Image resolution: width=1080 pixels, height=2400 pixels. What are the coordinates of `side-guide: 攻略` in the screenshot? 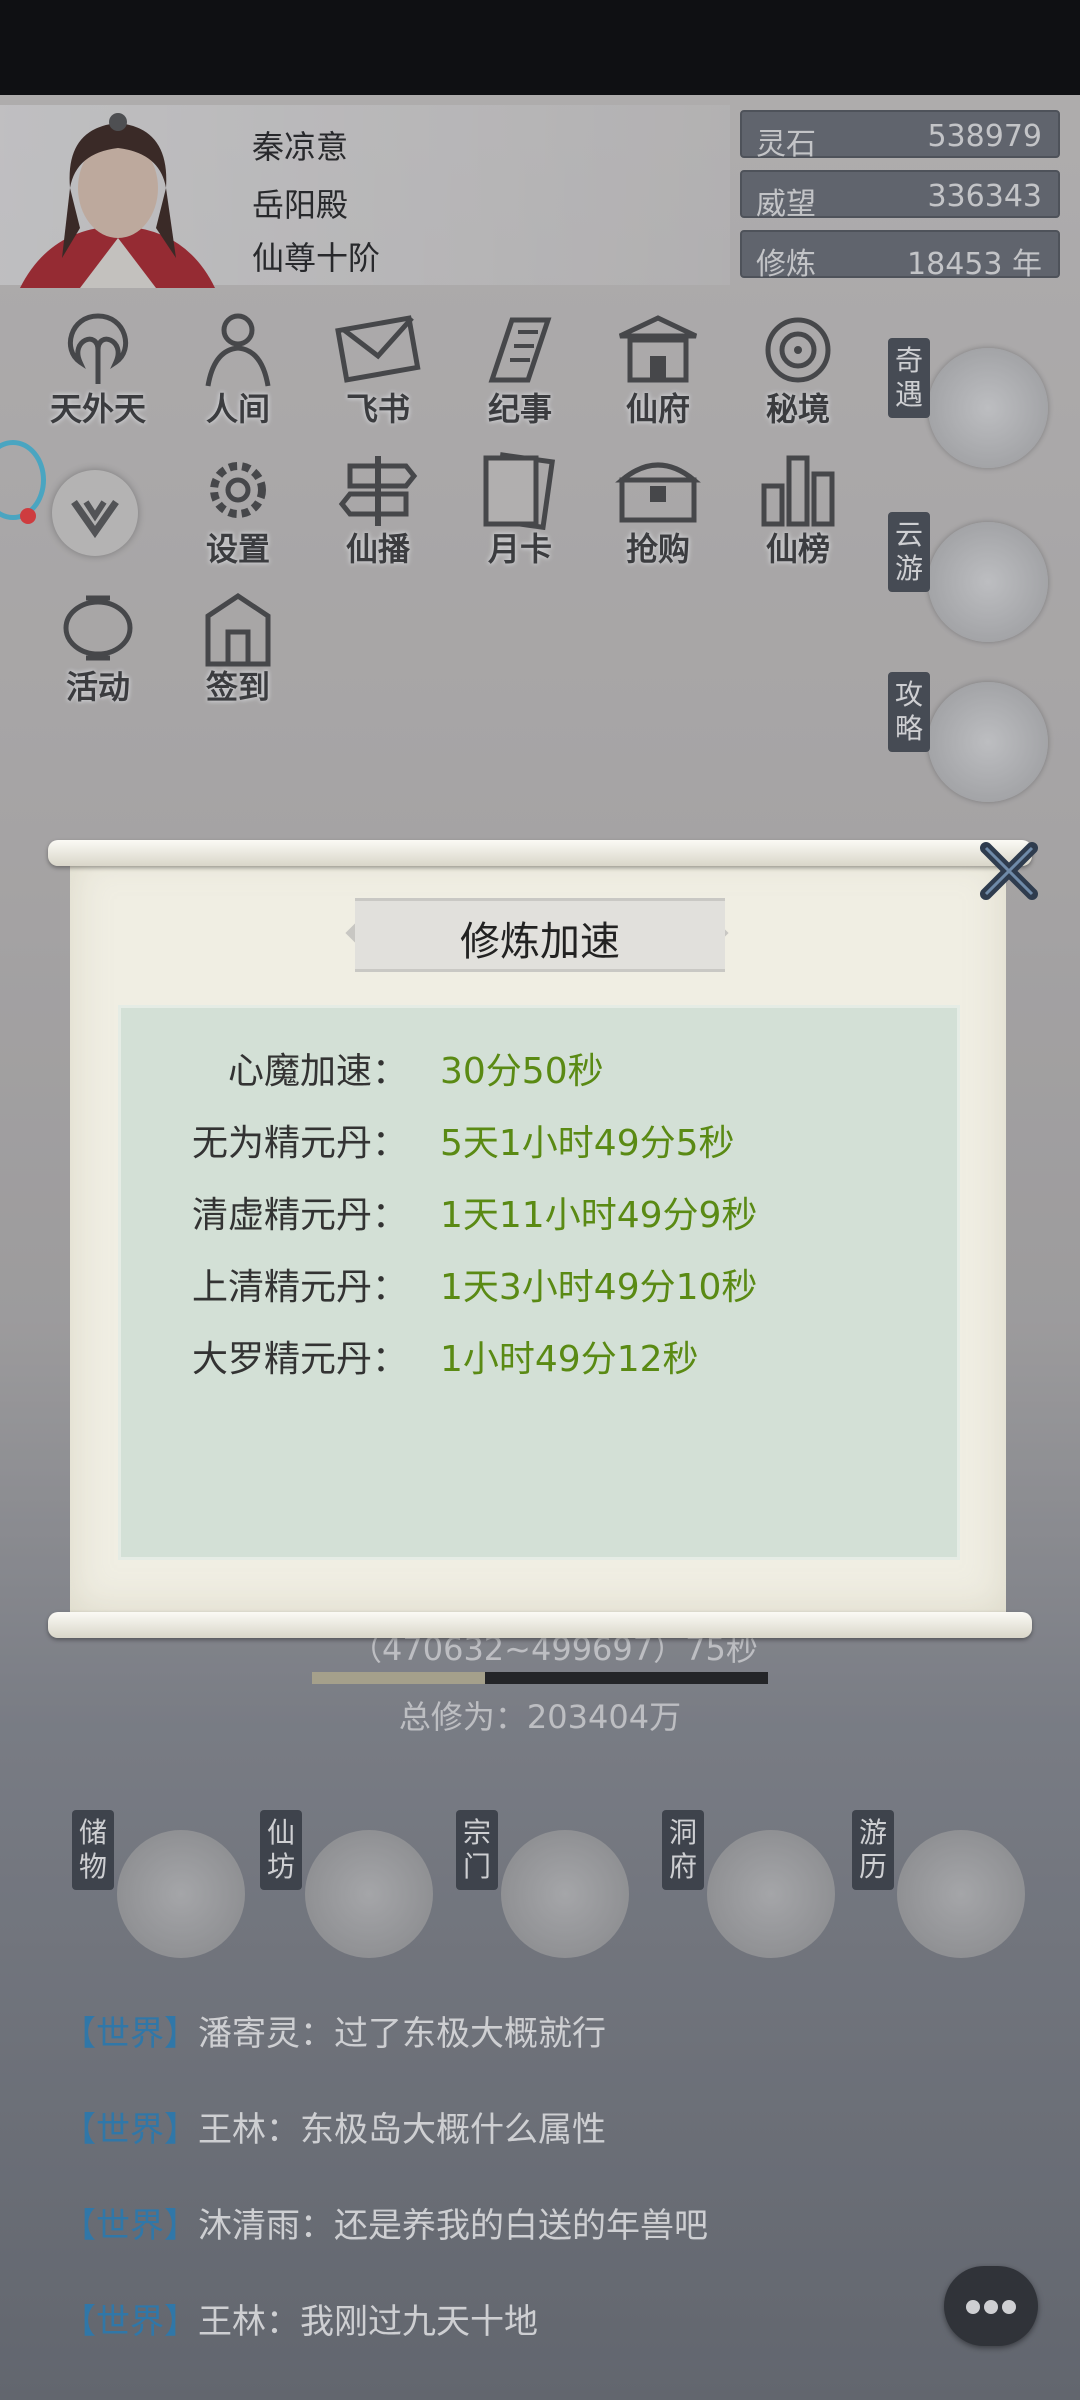 It's located at (968, 737).